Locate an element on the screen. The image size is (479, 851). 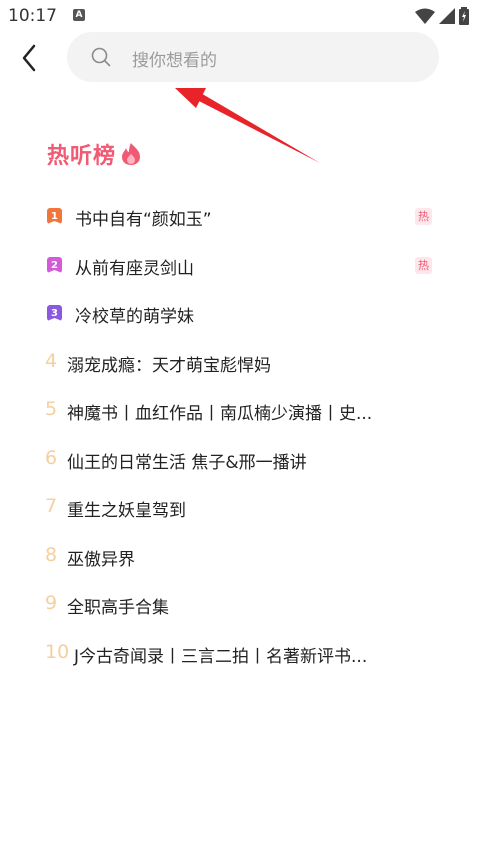
signal-icon is located at coordinates (447, 16).